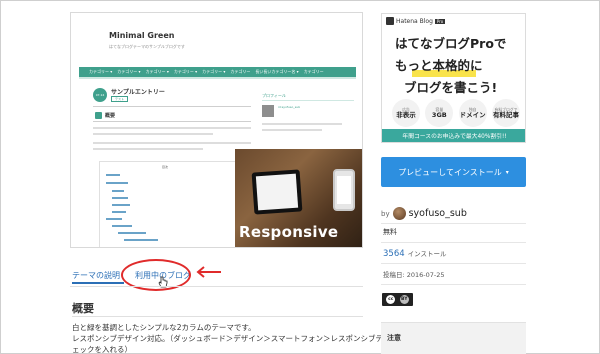 This screenshot has width=600, height=354. Describe the element at coordinates (164, 327) in the screenshot. I see `overview-text: 白と緑を基調としたシンプルな2カラムのテーマです。` at that location.